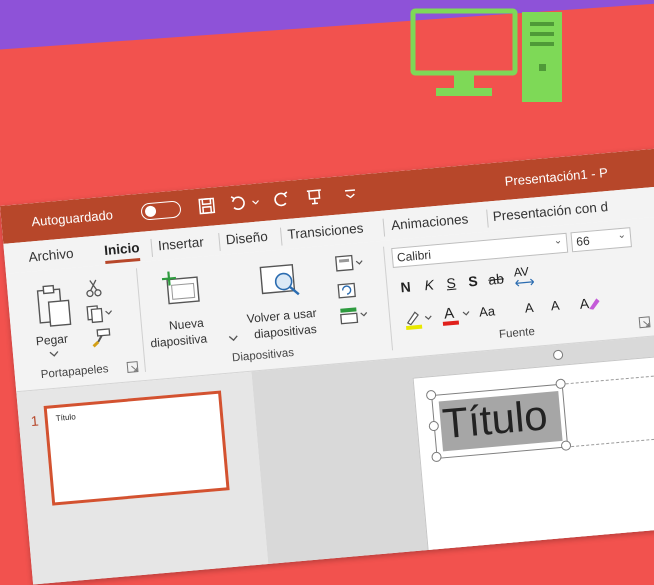  Describe the element at coordinates (556, 176) in the screenshot. I see `document-title: Presentación1 - P` at that location.